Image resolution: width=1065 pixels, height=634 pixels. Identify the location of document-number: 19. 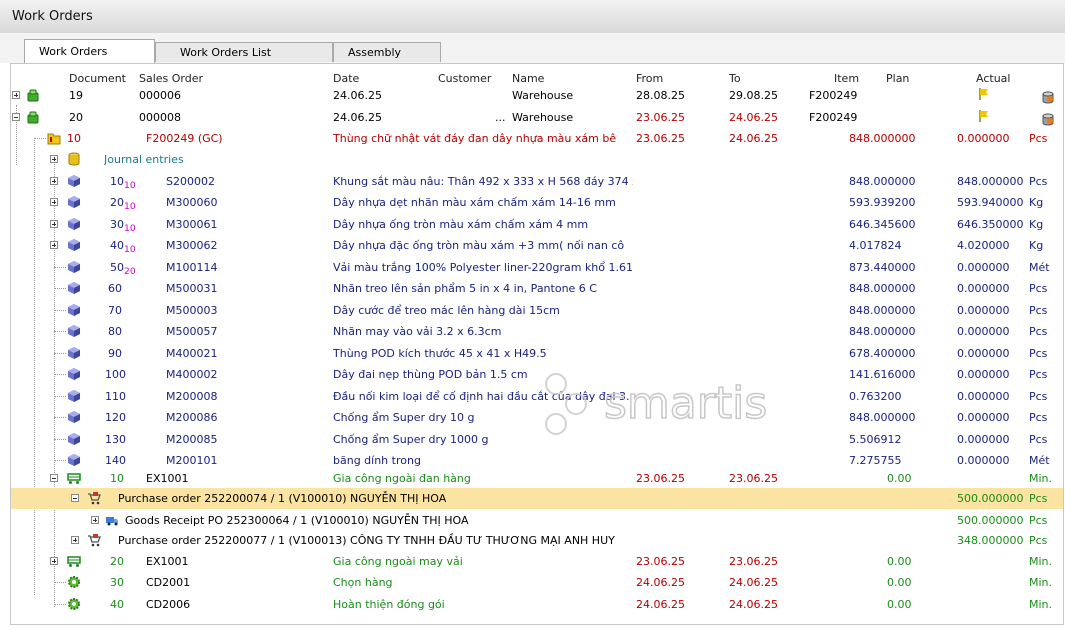
(76, 95).